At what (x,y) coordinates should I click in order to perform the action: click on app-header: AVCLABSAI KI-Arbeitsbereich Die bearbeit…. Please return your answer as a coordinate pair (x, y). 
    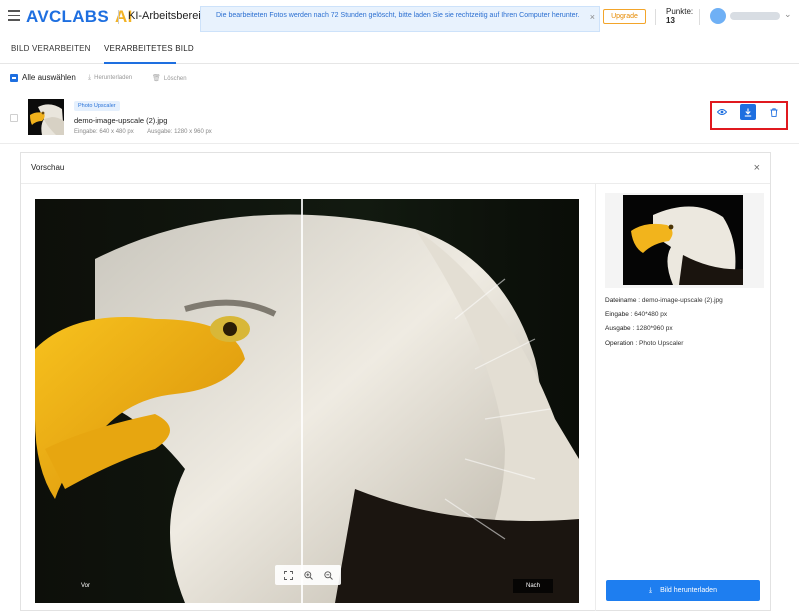
    Looking at the image, I should click on (399, 17).